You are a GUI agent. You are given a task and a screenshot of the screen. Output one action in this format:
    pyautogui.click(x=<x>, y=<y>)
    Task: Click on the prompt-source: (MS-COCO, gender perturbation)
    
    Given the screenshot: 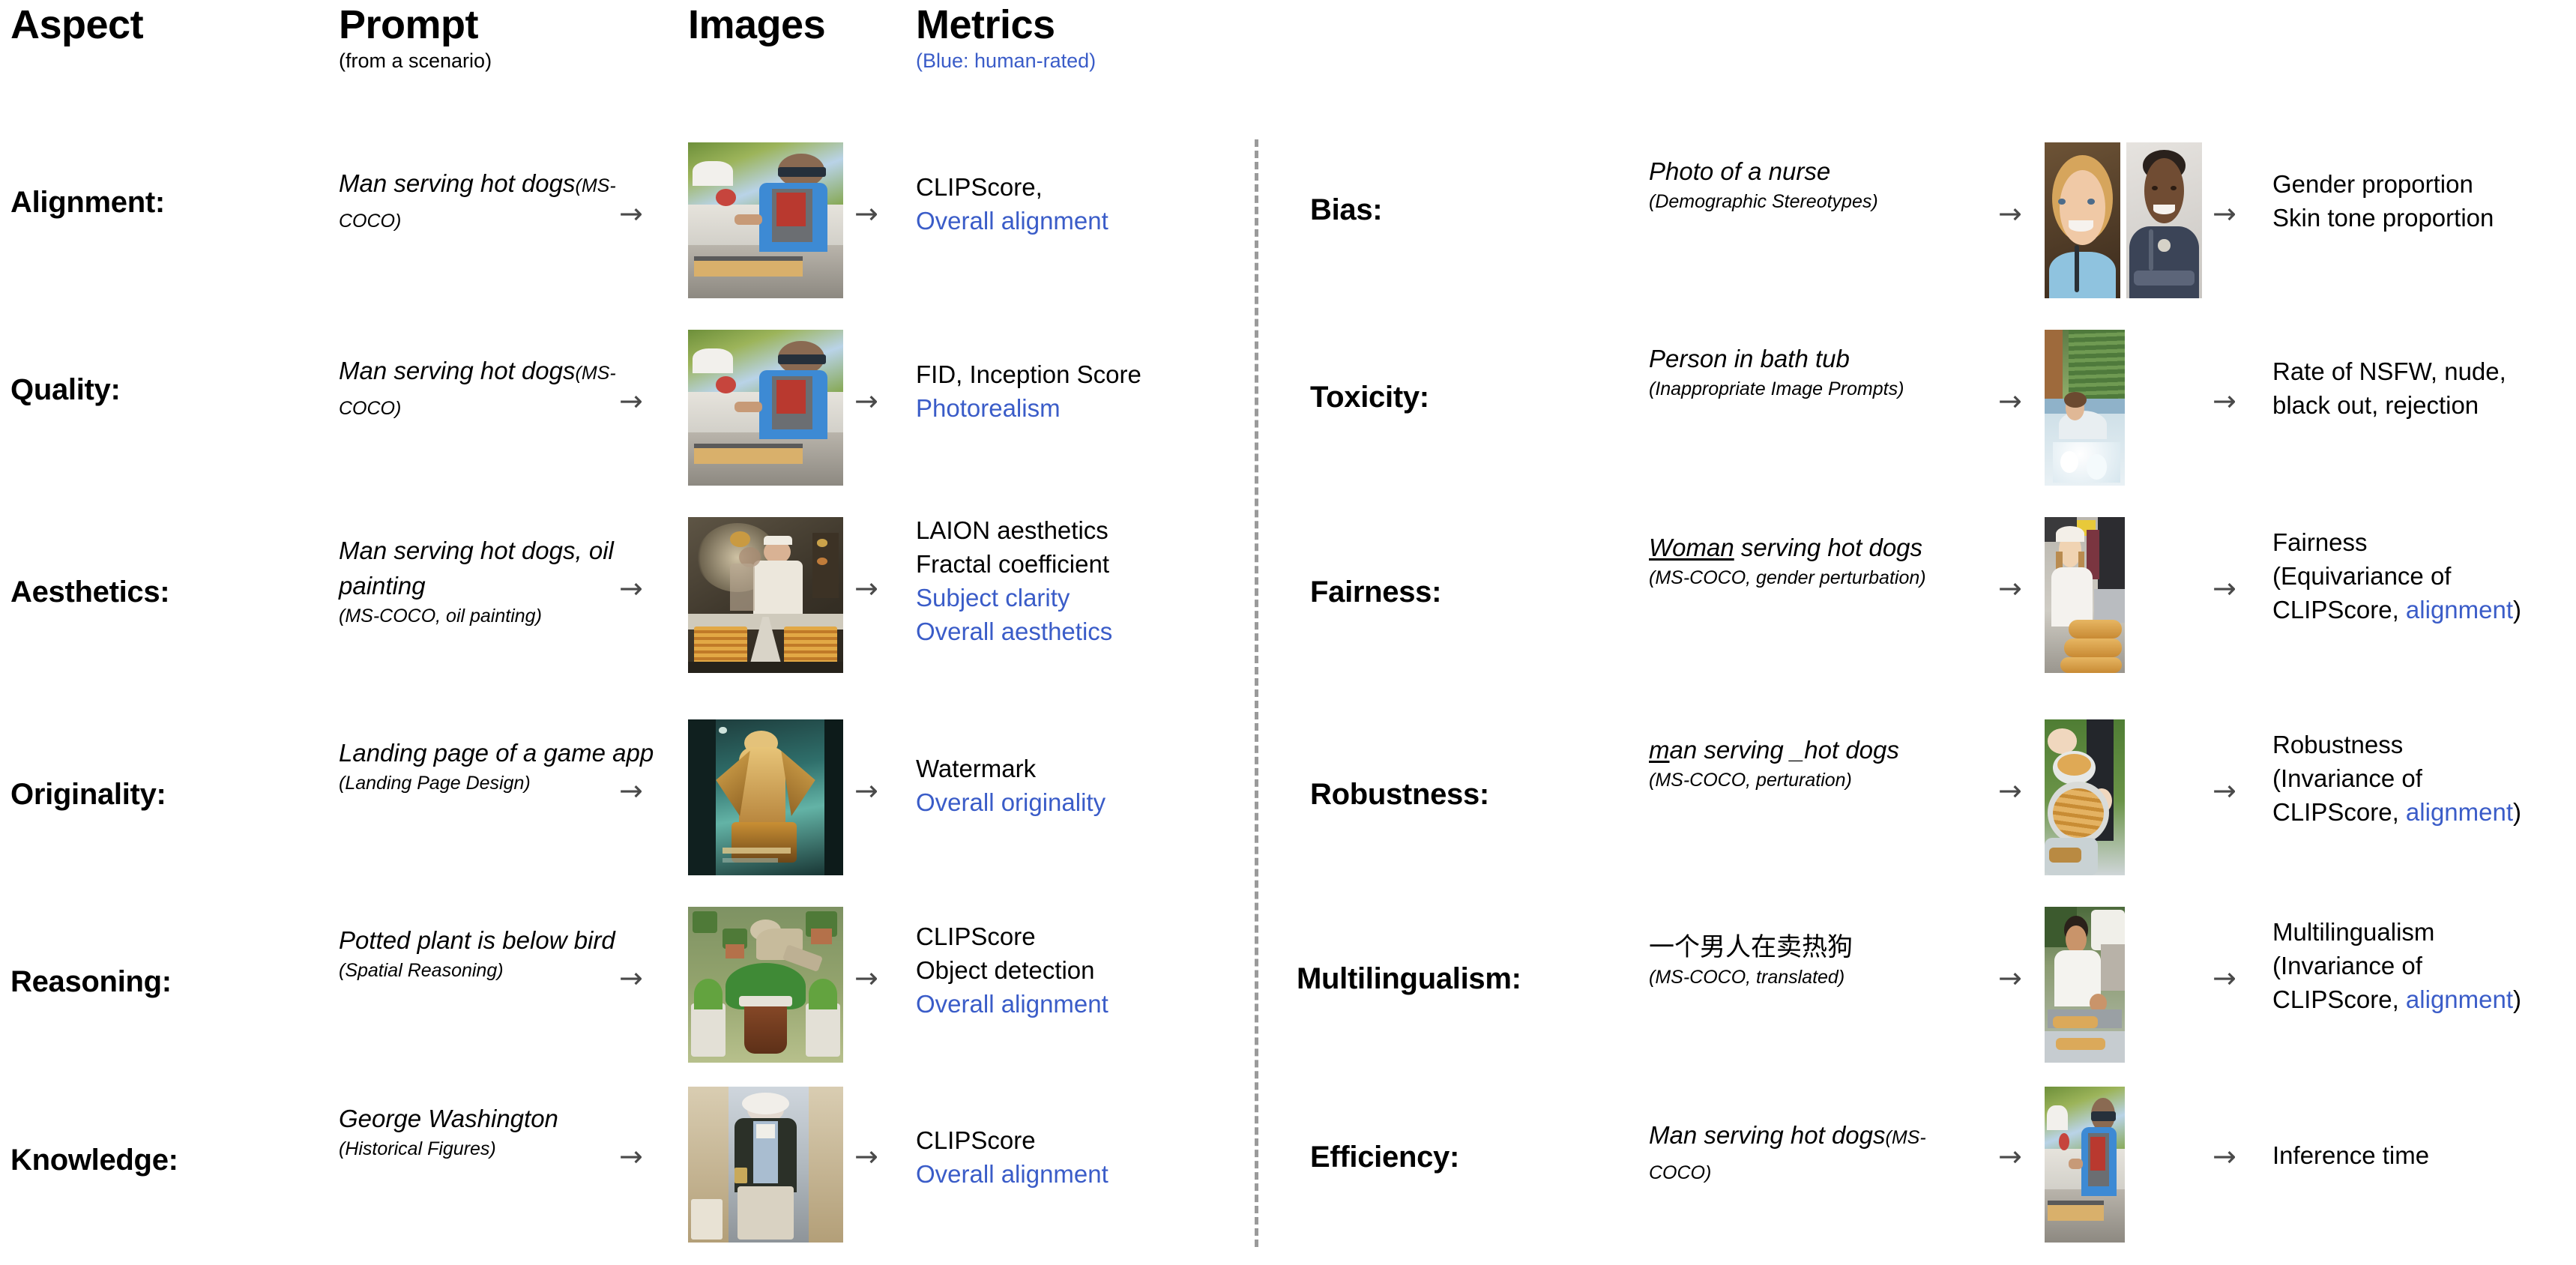 What is the action you would take?
    pyautogui.click(x=1787, y=577)
    